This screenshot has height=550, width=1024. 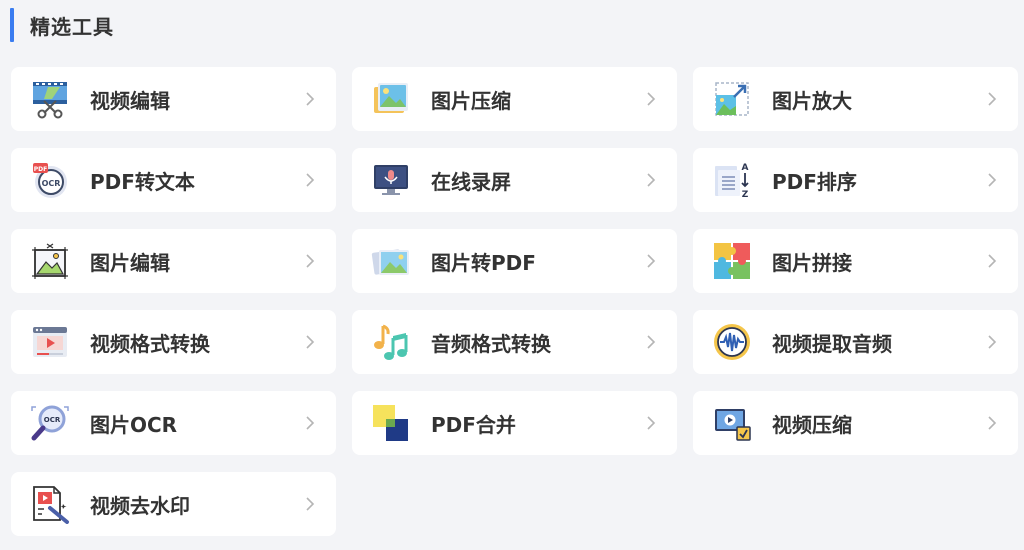 I want to click on tool-label: PDF排序, so click(x=814, y=181).